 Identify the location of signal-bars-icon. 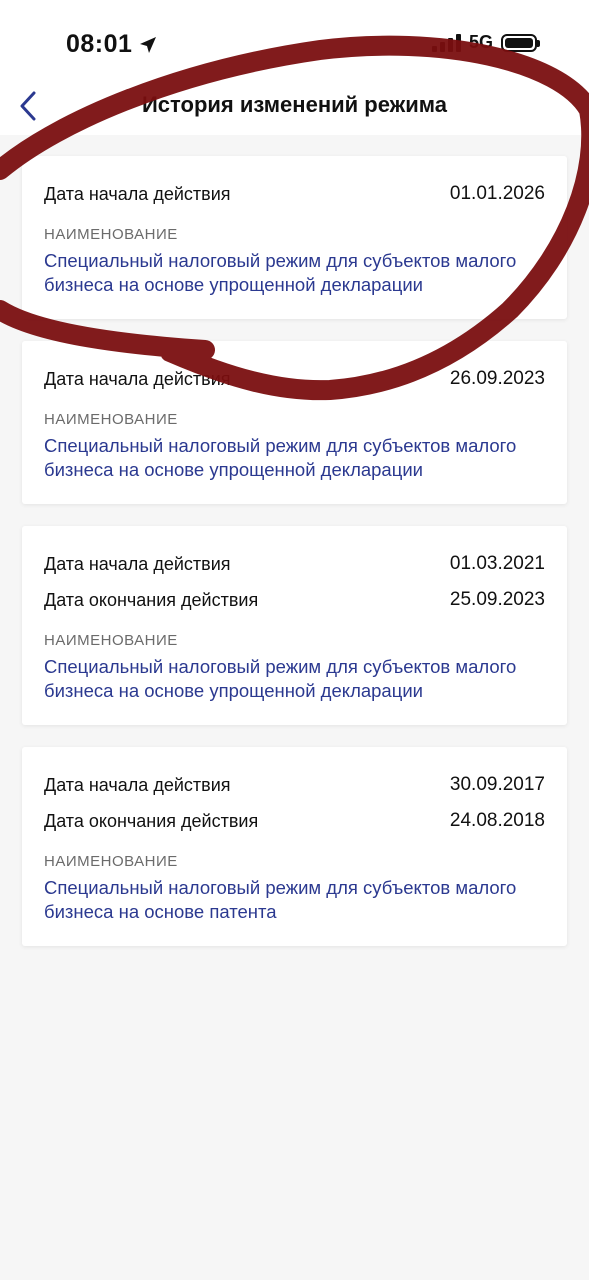
(446, 42).